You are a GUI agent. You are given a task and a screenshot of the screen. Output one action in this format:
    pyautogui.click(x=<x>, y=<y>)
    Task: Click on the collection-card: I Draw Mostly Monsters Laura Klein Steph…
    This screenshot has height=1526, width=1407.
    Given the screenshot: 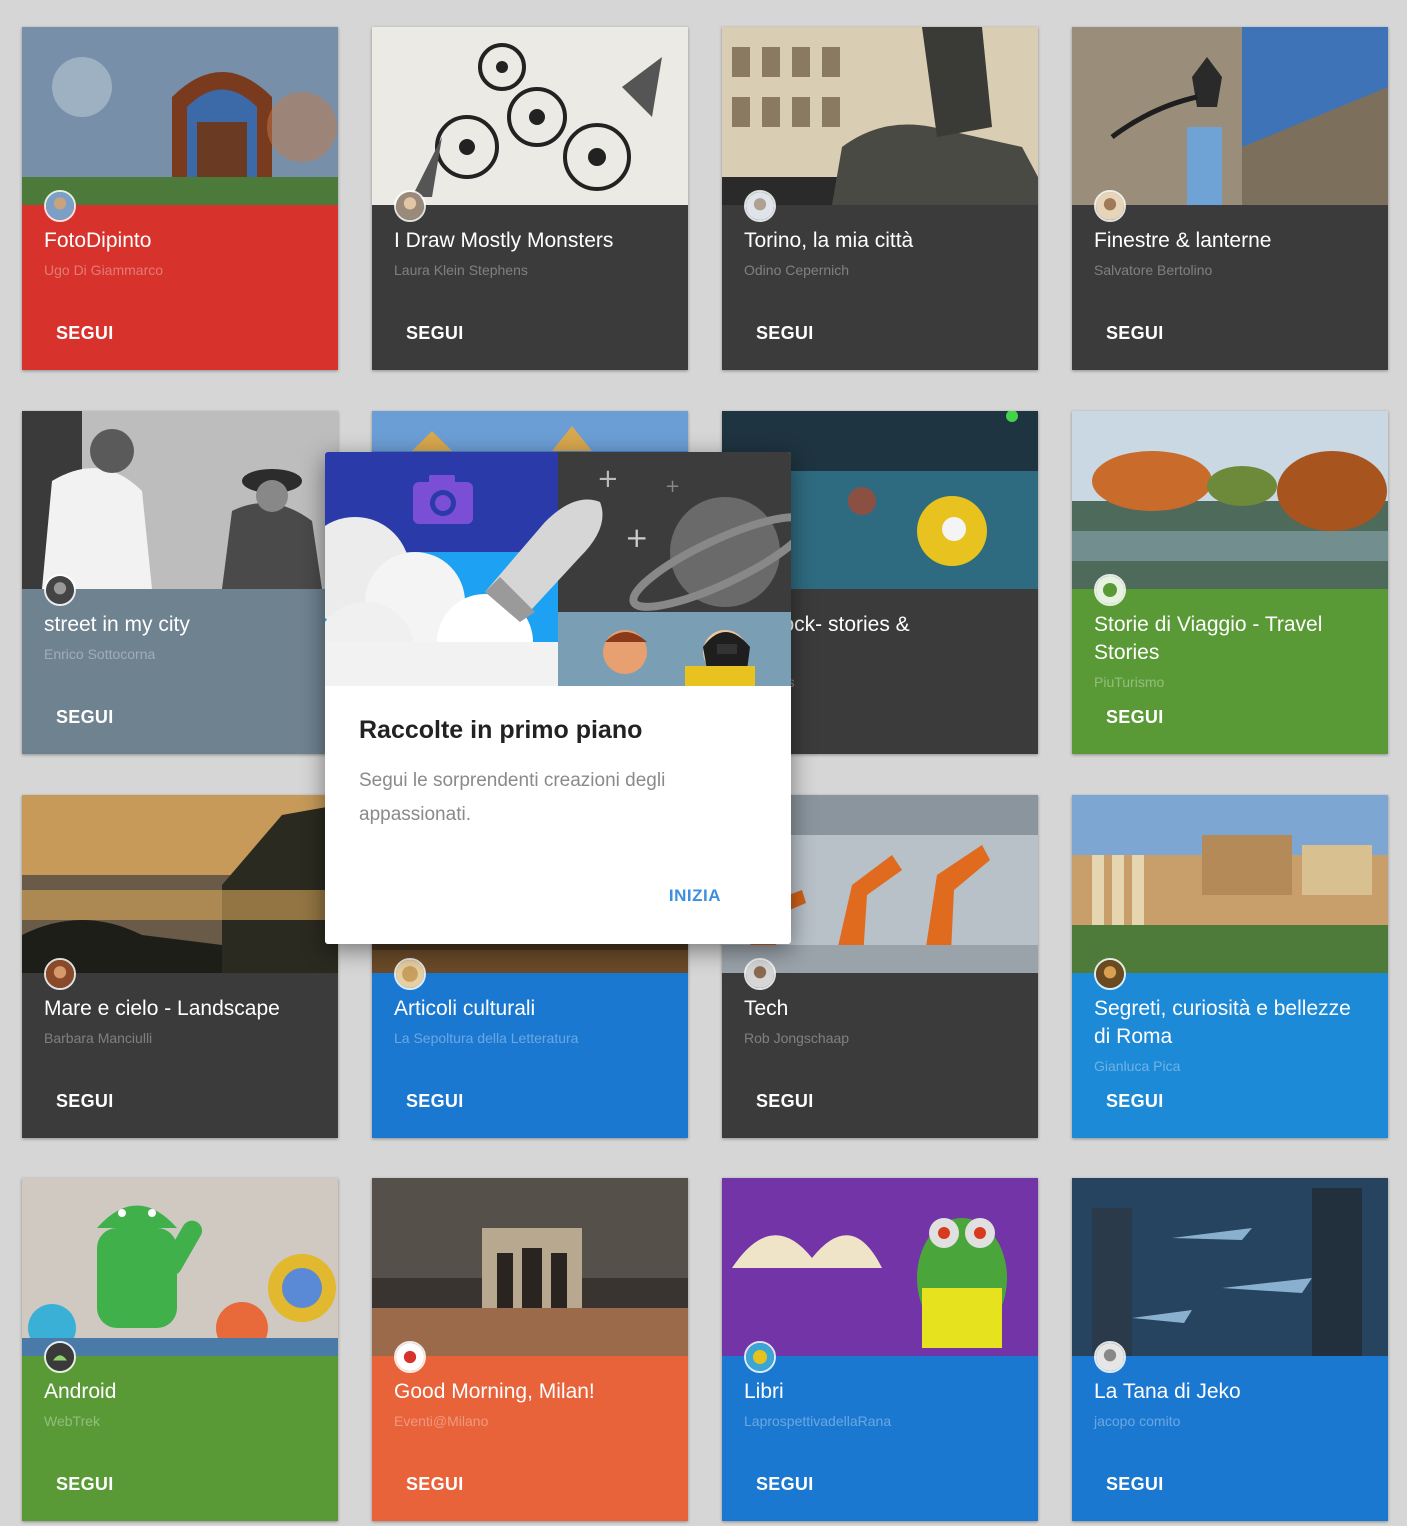 What is the action you would take?
    pyautogui.click(x=530, y=198)
    